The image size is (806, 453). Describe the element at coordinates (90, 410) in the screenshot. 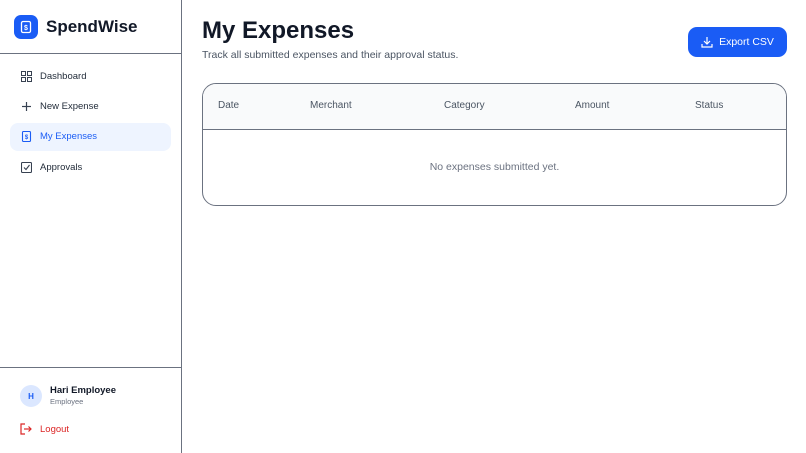

I see `sidebar-footer: H Hari Employee Employee Logout` at that location.